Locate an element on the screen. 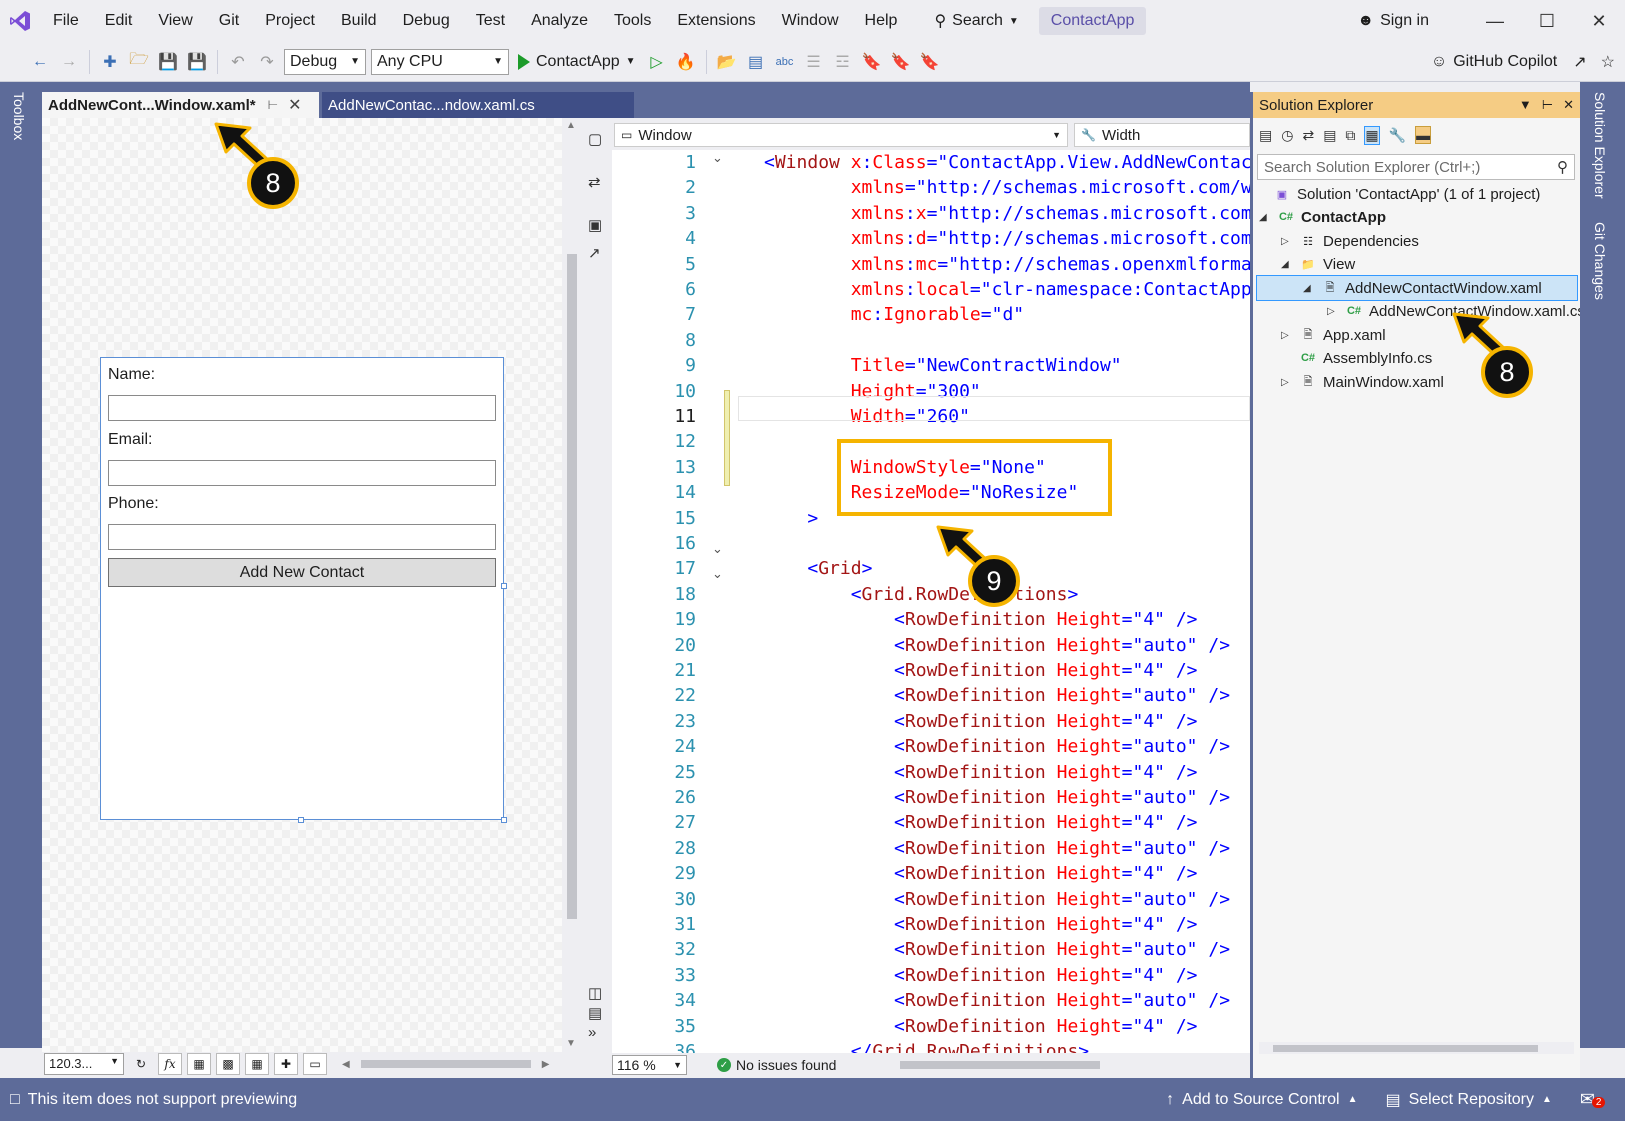  code-line: 8 is located at coordinates (931, 340).